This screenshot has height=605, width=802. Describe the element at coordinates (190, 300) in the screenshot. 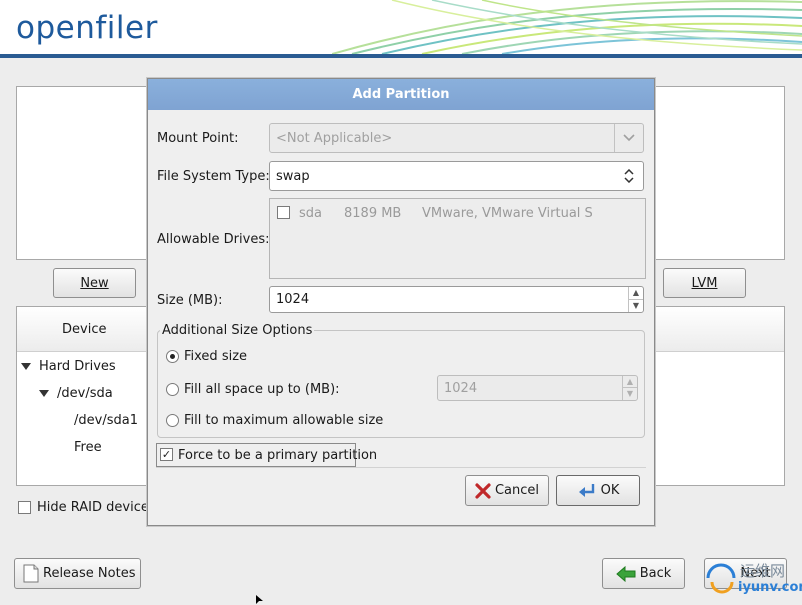

I see `size-label: Size (MB):` at that location.